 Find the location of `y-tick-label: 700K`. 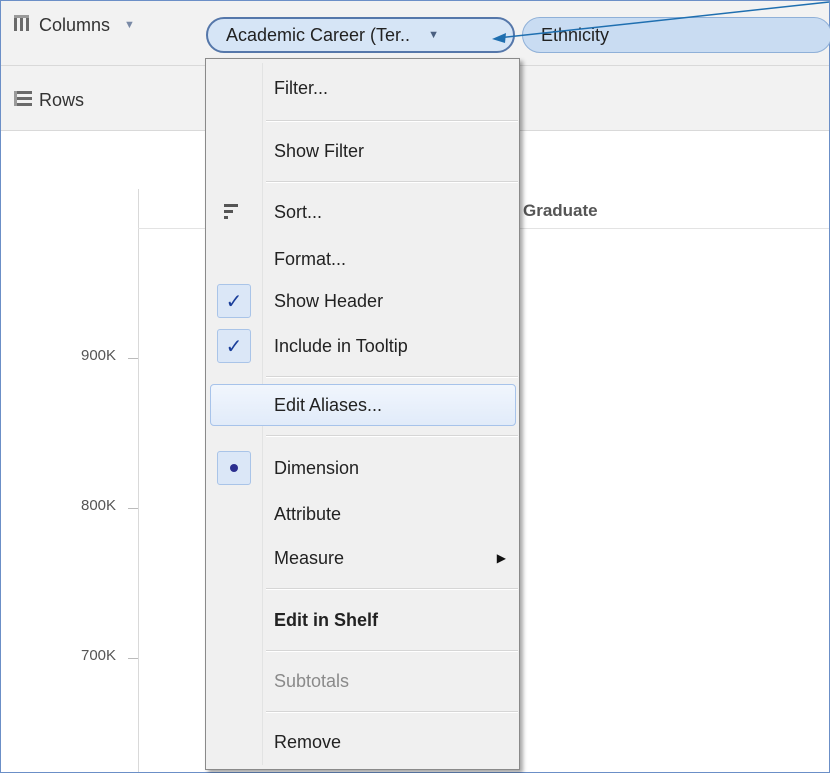

y-tick-label: 700K is located at coordinates (99, 655).